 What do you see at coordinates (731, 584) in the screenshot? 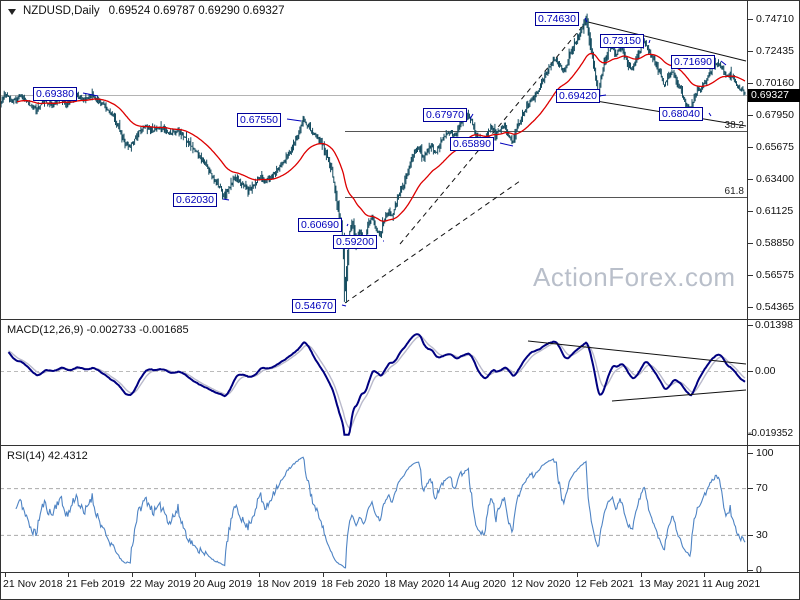
I see `date-axis-label: 11 Aug 2021` at bounding box center [731, 584].